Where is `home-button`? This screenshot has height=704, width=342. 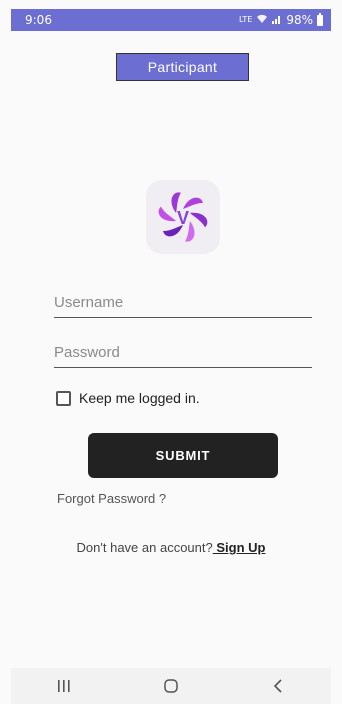
home-button is located at coordinates (171, 686).